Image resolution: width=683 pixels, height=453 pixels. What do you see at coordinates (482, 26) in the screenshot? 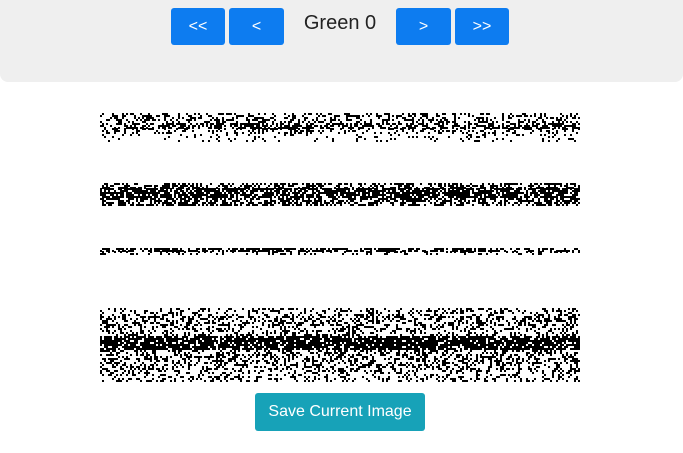
I see `last-image-button: >>` at bounding box center [482, 26].